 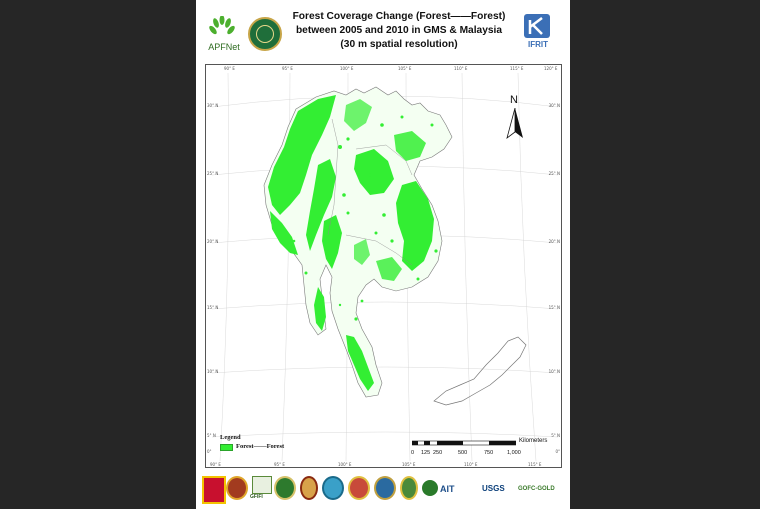 What do you see at coordinates (279, 464) in the screenshot?
I see `bottom-tick-95: 95° E` at bounding box center [279, 464].